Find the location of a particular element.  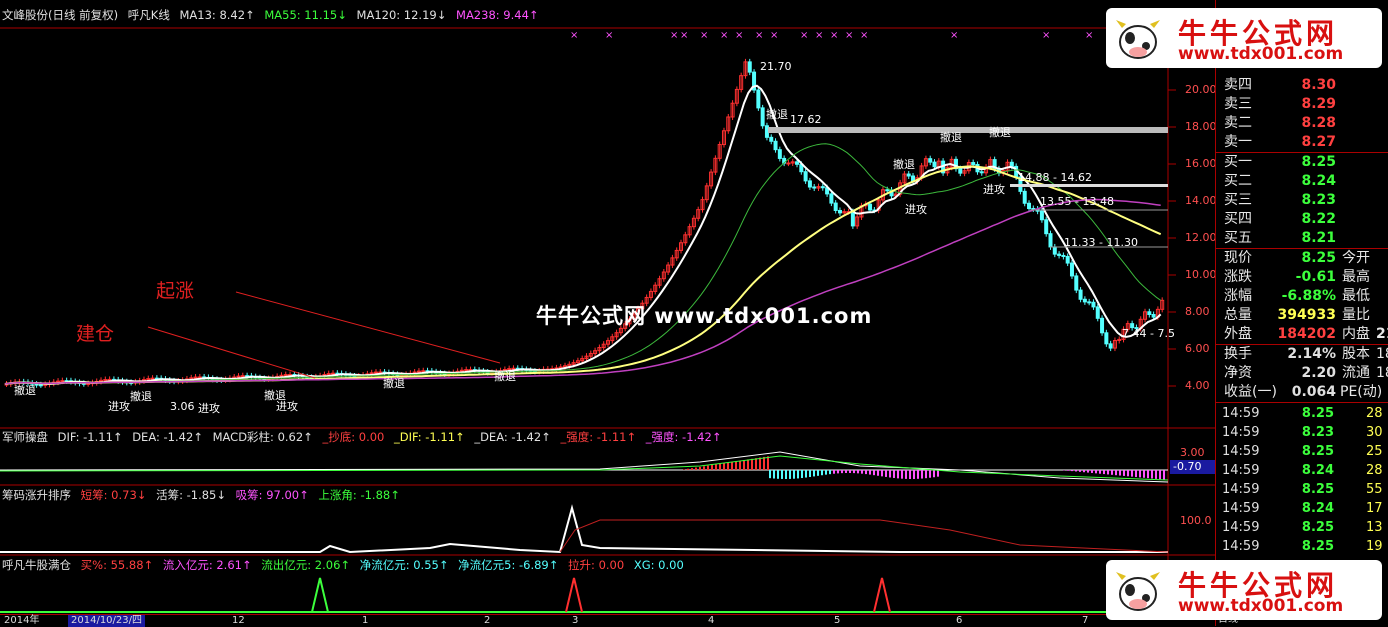

buy2-row: 买二 8.24 is located at coordinates (1305, 181).